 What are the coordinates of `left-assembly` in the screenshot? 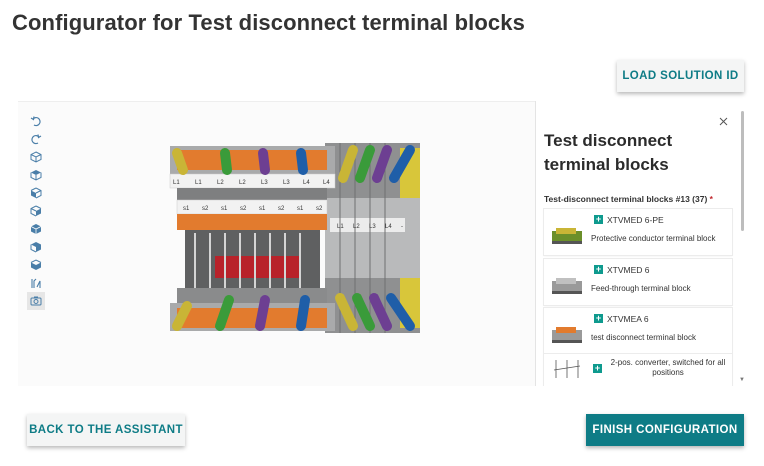 It's located at (252, 238).